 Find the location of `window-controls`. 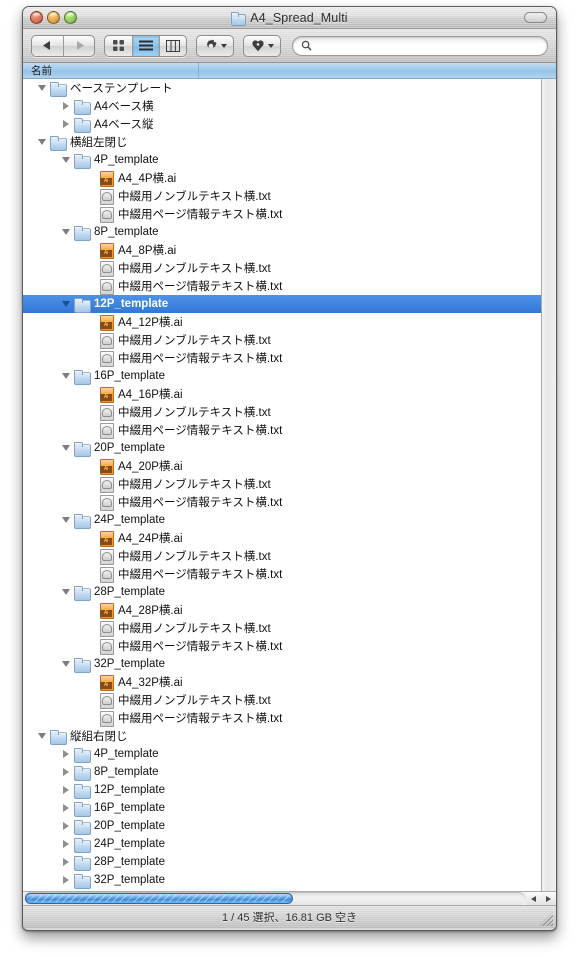

window-controls is located at coordinates (53, 17).